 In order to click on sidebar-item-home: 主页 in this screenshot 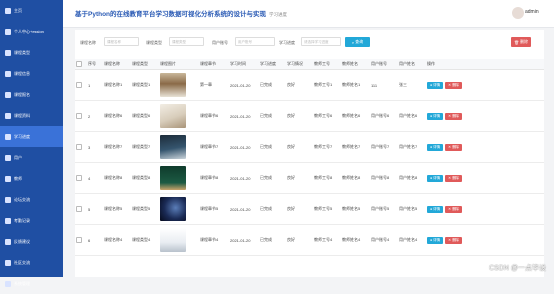, I will do `click(31, 10)`.